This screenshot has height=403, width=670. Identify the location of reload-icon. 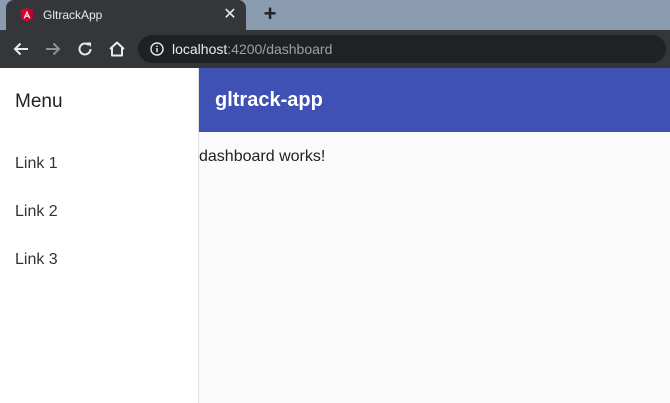
(85, 49).